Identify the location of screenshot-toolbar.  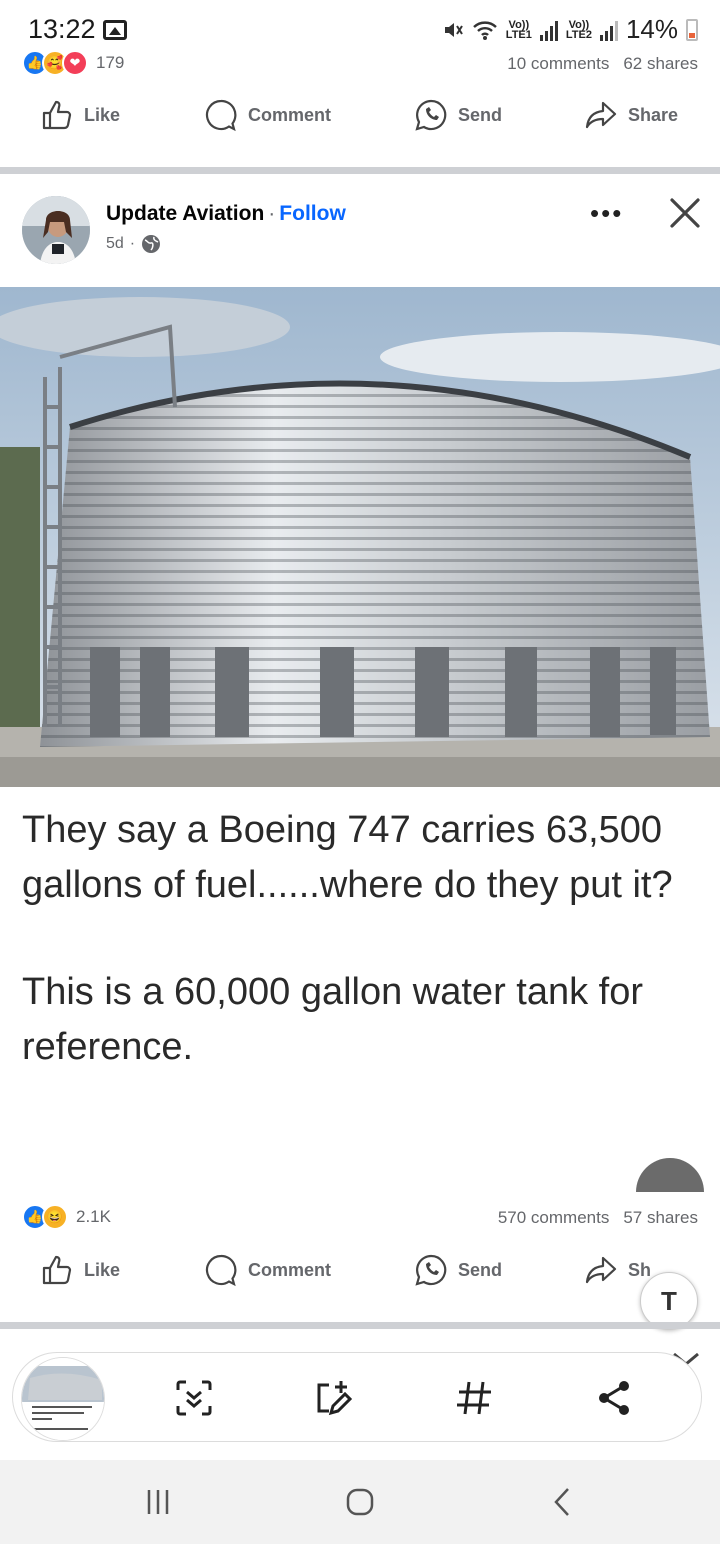
(357, 1397).